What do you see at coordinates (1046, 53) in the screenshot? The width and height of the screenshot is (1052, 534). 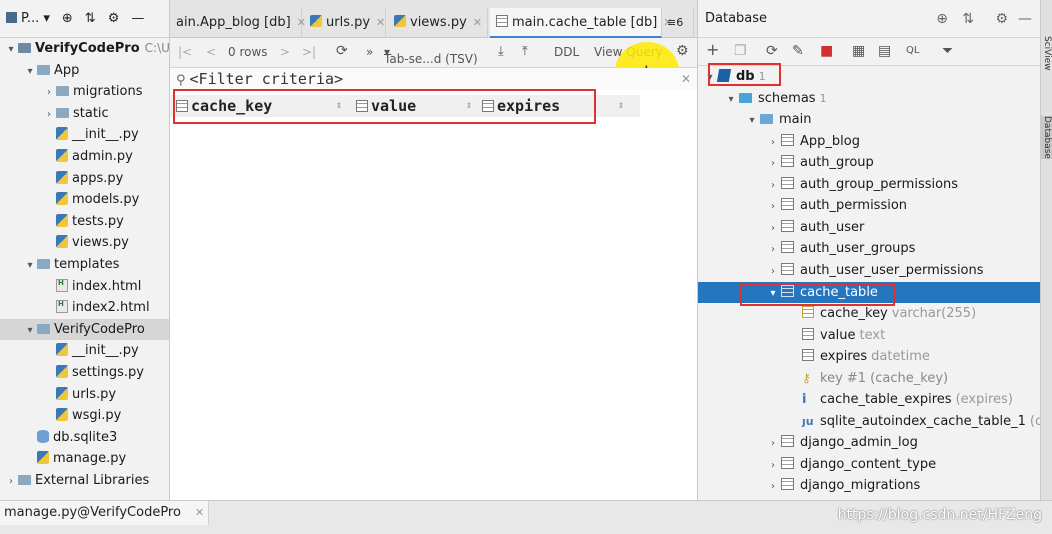 I see `sciview-tool-tab: SciView` at bounding box center [1046, 53].